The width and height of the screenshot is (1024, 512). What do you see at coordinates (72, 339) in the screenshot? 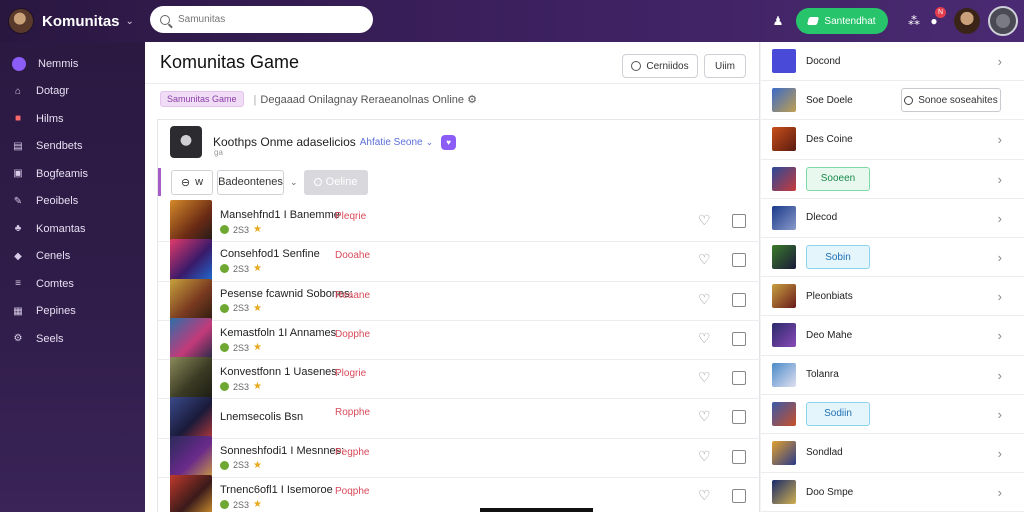
I see `sidebar-item-10: ⚙ Seels` at bounding box center [72, 339].